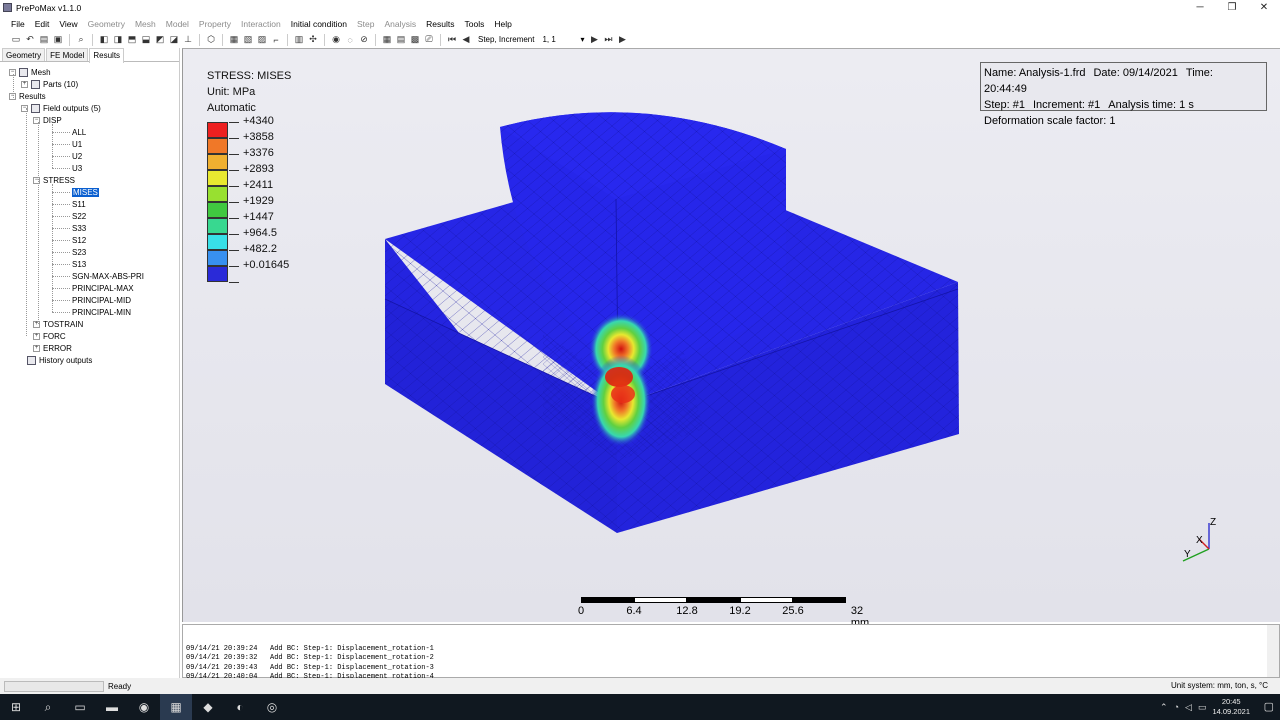 The image size is (1280, 720). I want to click on tree-item-parts: + Parts (10), so click(49, 84).